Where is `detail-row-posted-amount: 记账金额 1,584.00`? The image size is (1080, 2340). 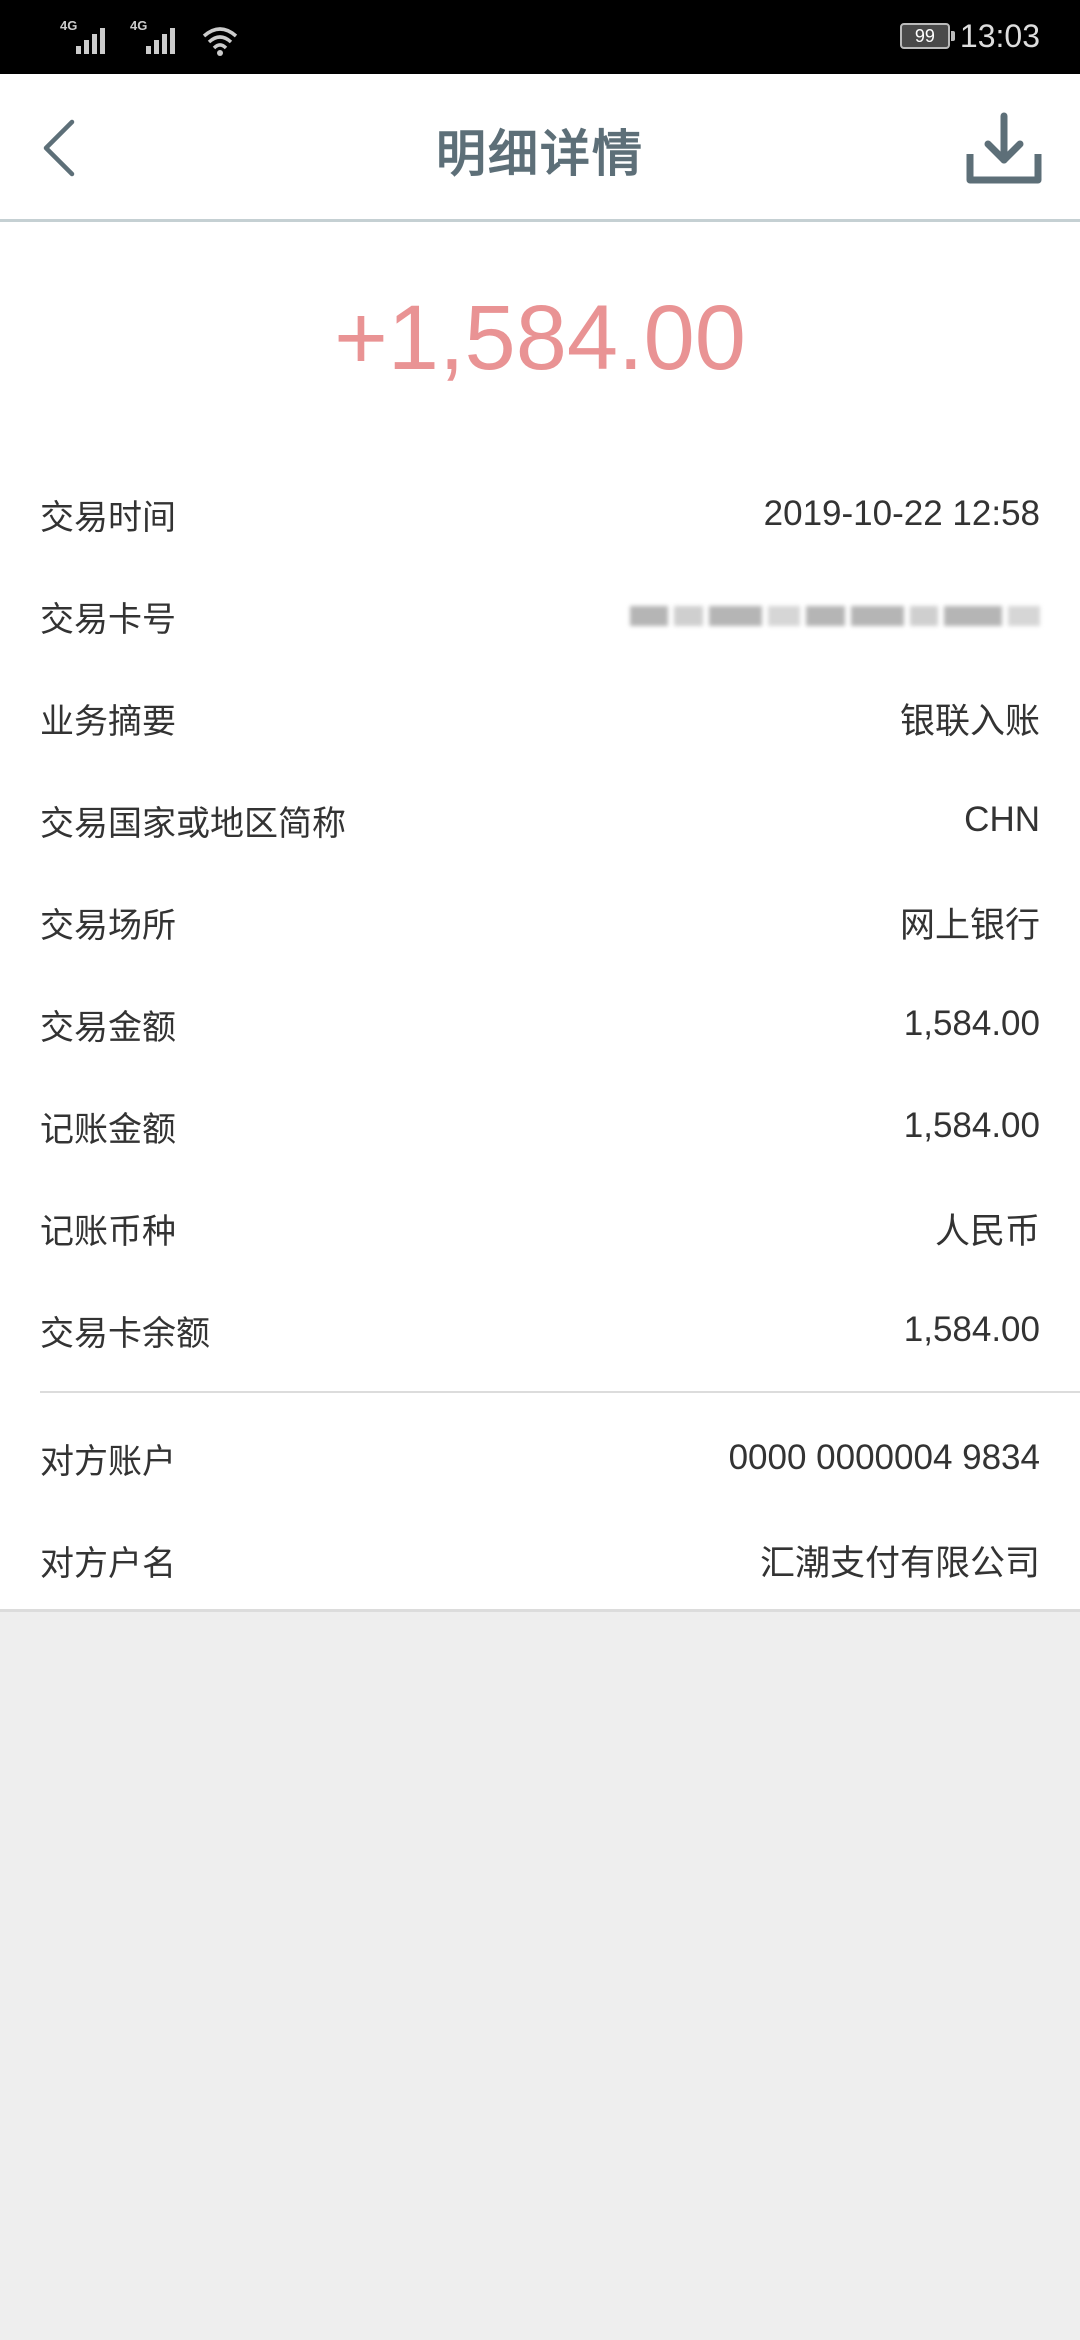
detail-row-posted-amount: 记账金额 1,584.00 is located at coordinates (540, 1126).